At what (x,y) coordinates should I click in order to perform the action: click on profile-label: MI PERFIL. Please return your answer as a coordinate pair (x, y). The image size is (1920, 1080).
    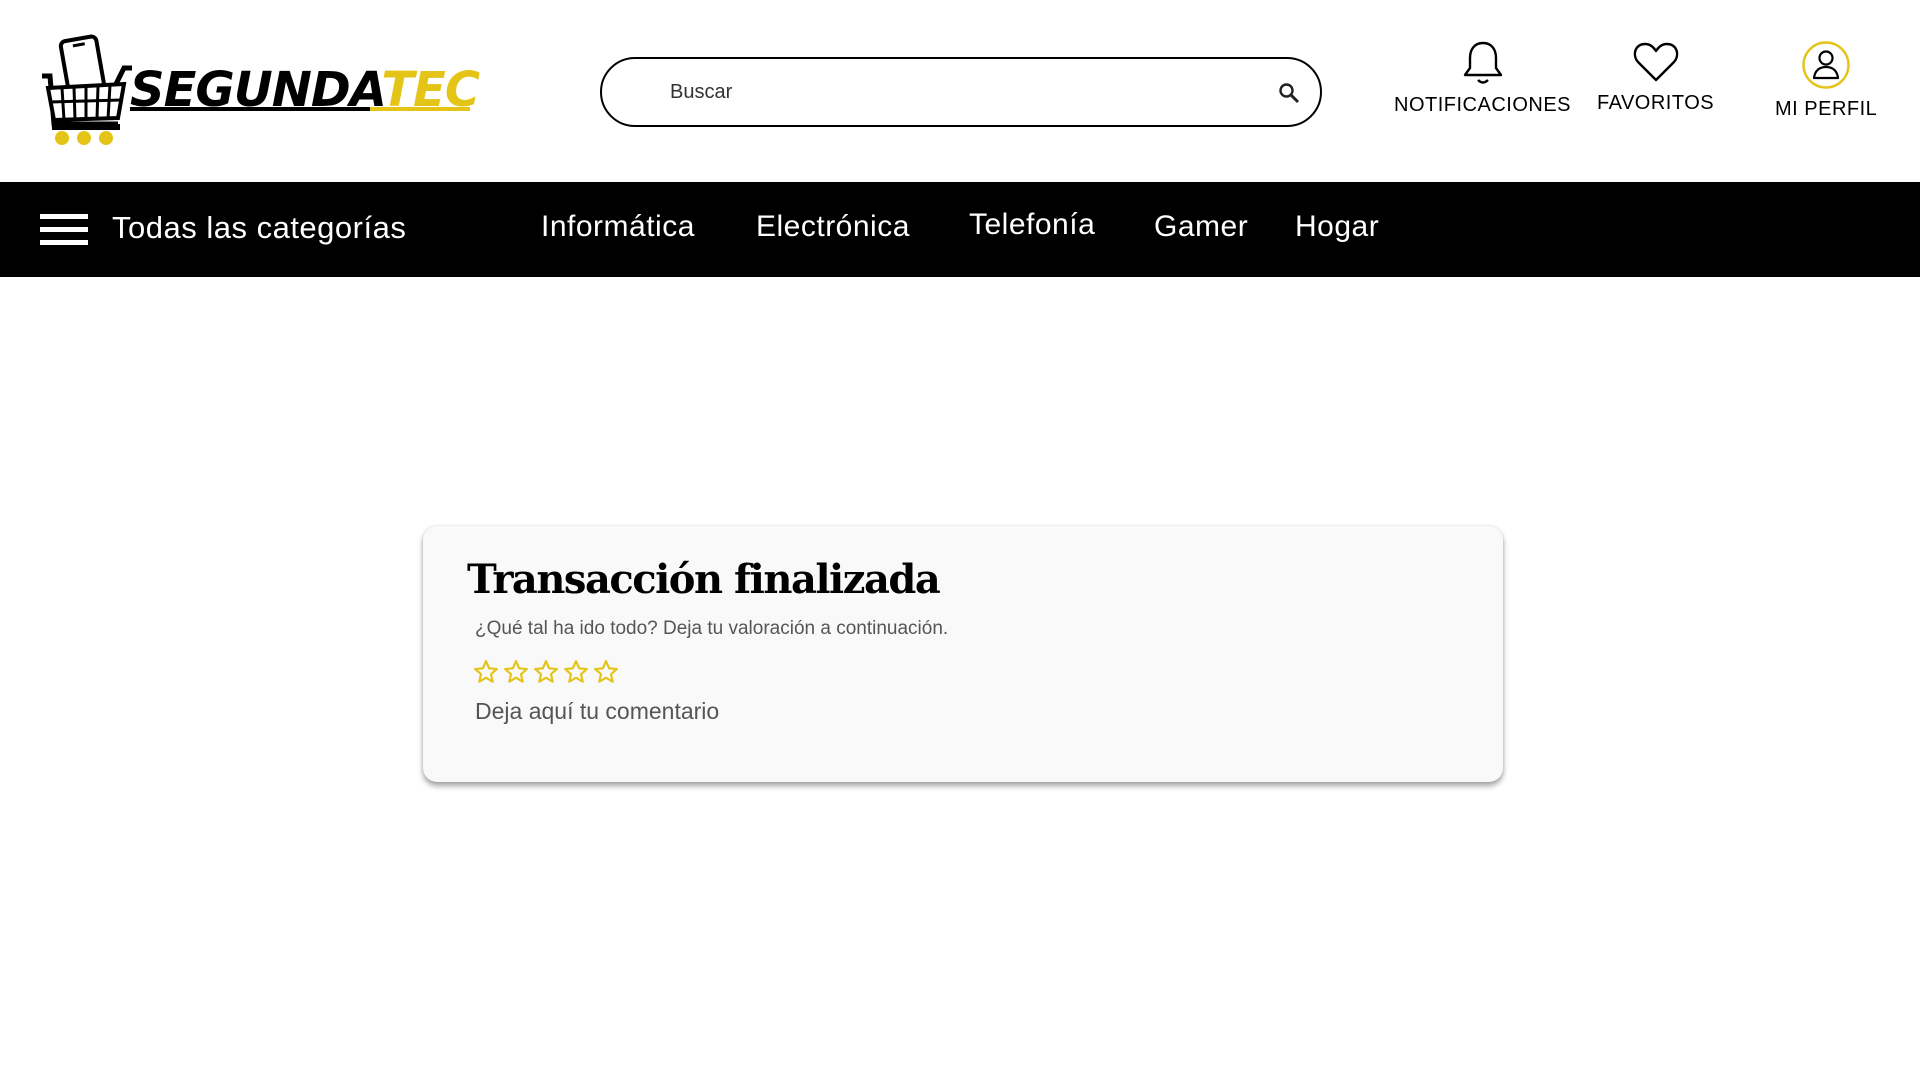
    Looking at the image, I should click on (1826, 109).